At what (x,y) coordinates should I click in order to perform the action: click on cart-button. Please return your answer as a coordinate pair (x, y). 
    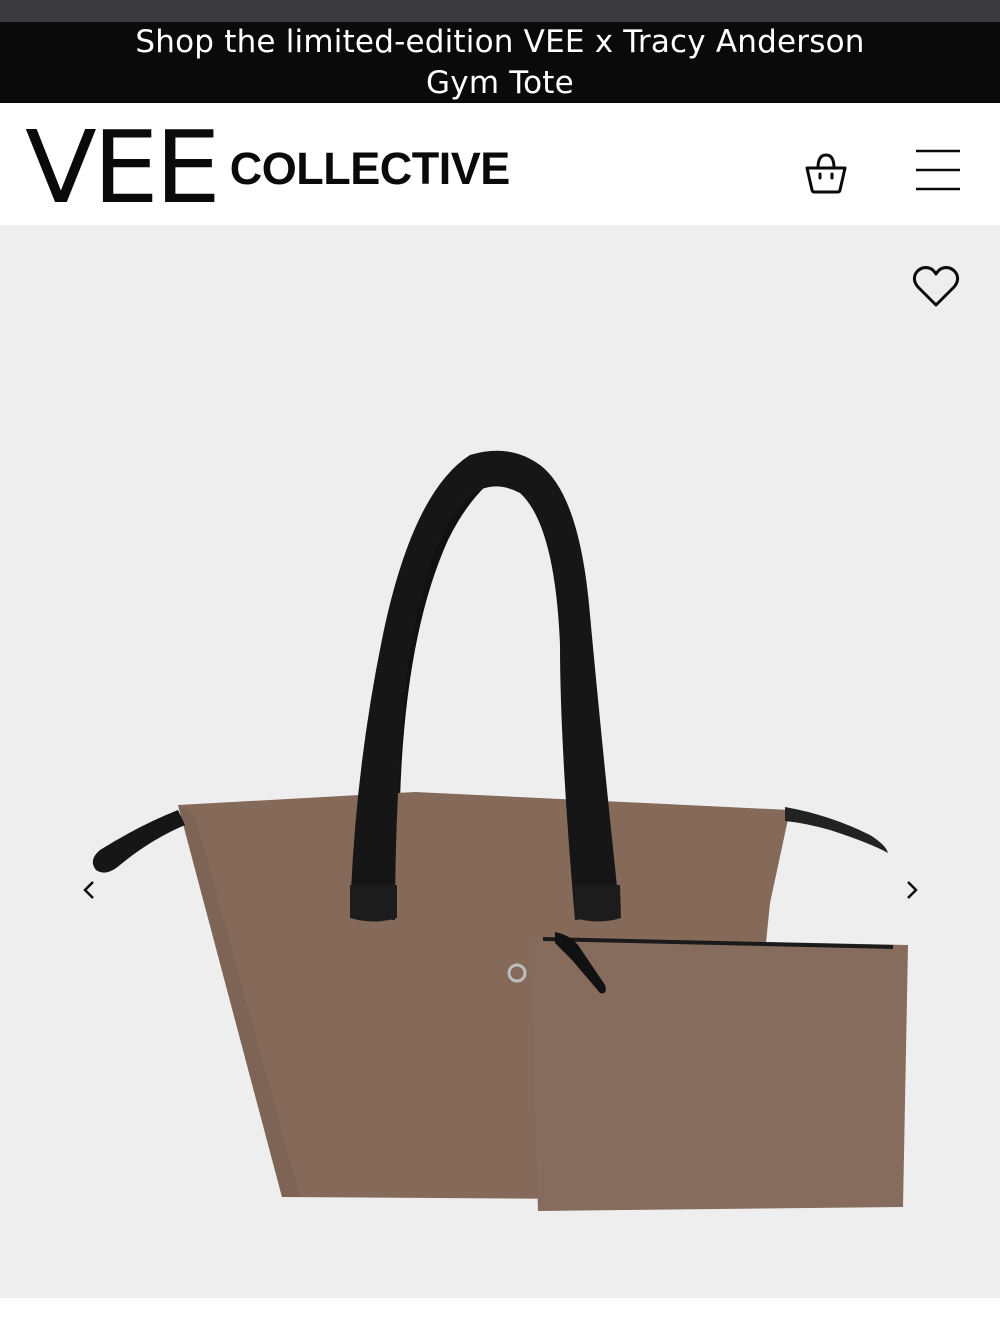
    Looking at the image, I should click on (826, 171).